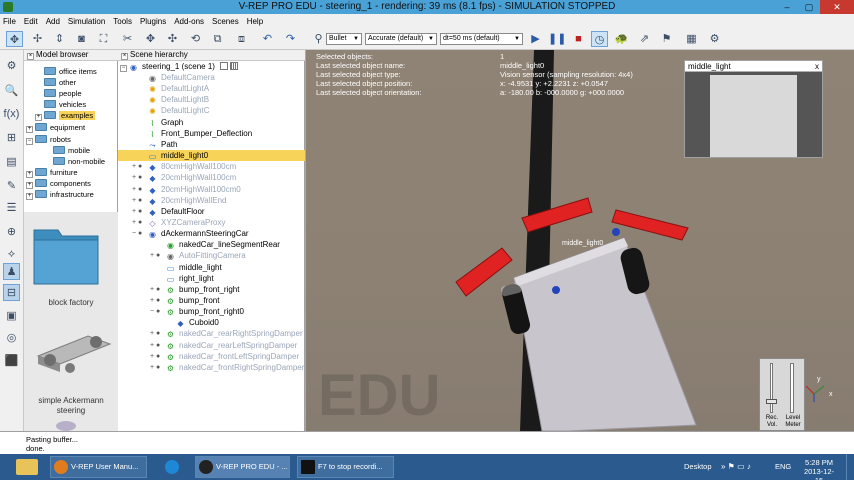 The image size is (854, 480). Describe the element at coordinates (55, 127) in the screenshot. I see `model-browser-item: + equipment` at that location.